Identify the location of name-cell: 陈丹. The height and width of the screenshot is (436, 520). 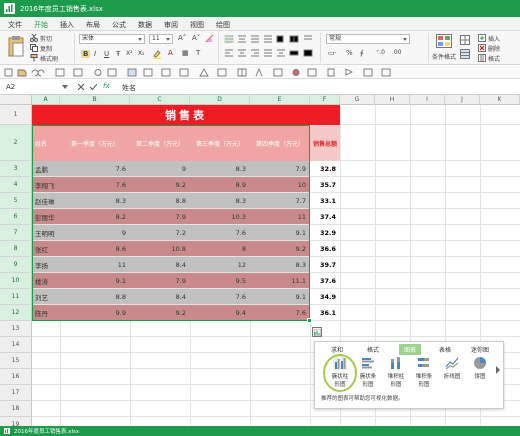
(46, 312).